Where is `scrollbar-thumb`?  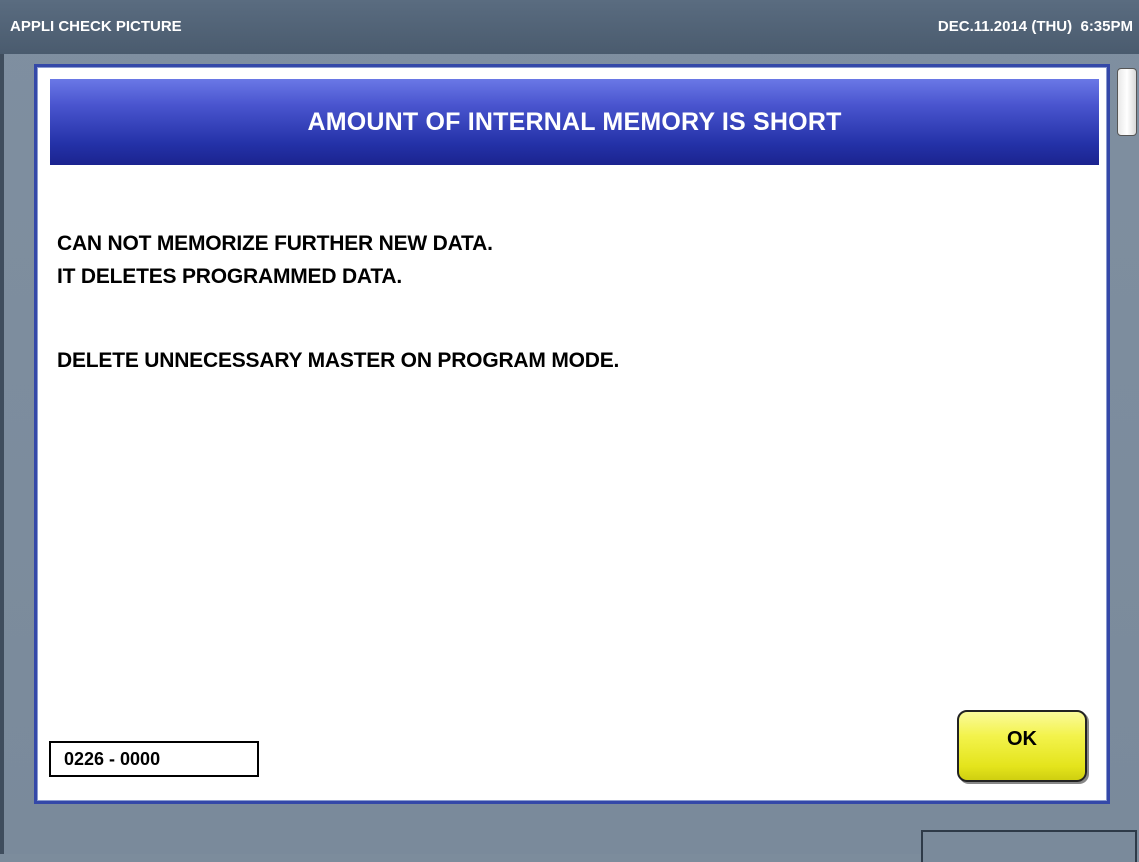
scrollbar-thumb is located at coordinates (1127, 102).